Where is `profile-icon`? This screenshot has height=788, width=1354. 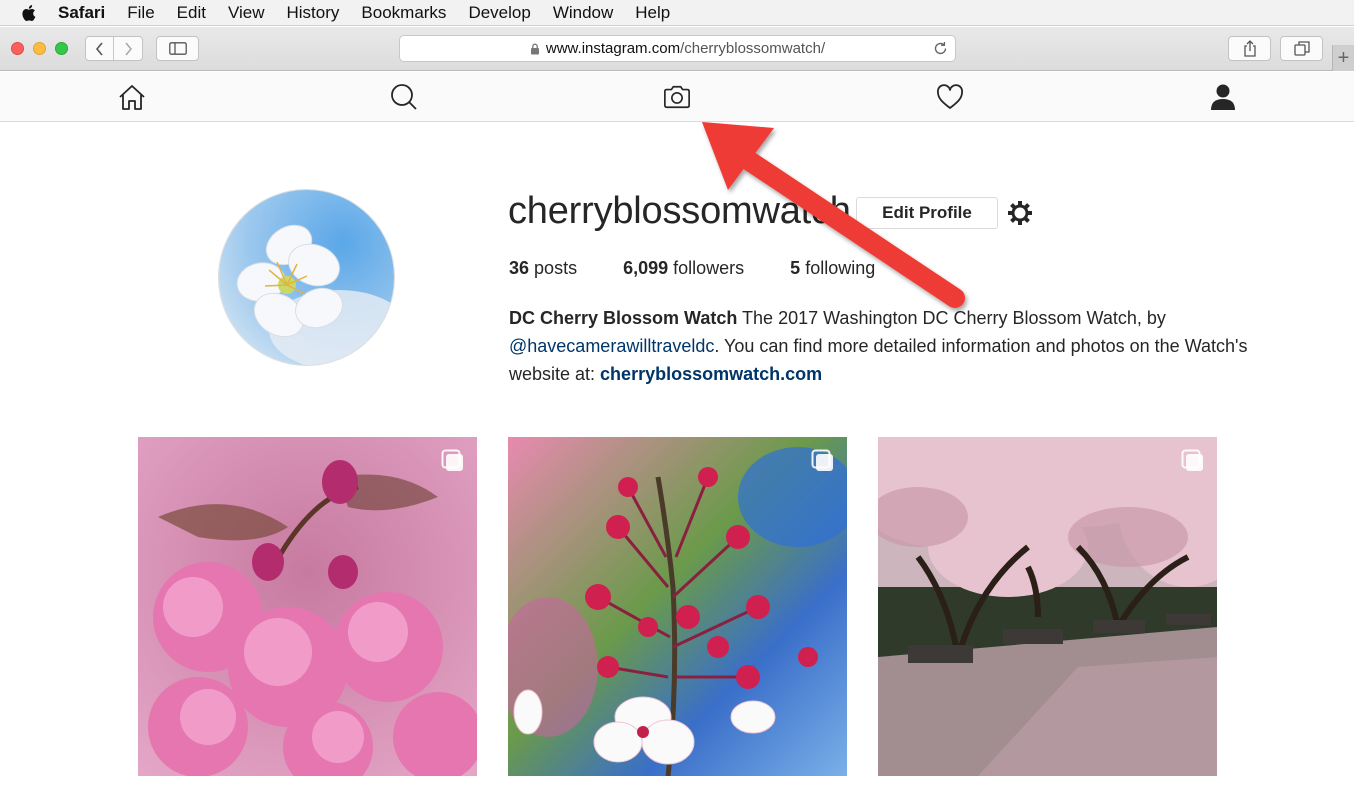 profile-icon is located at coordinates (1223, 97).